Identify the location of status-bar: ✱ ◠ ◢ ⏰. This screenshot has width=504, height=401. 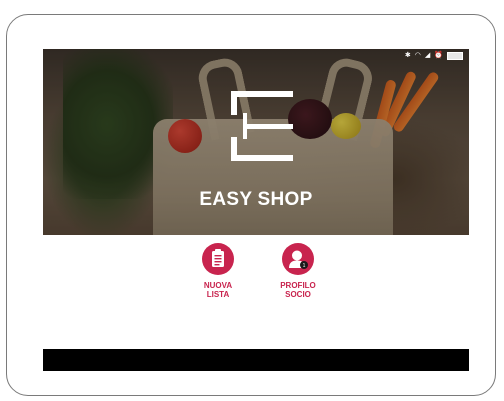
(256, 56).